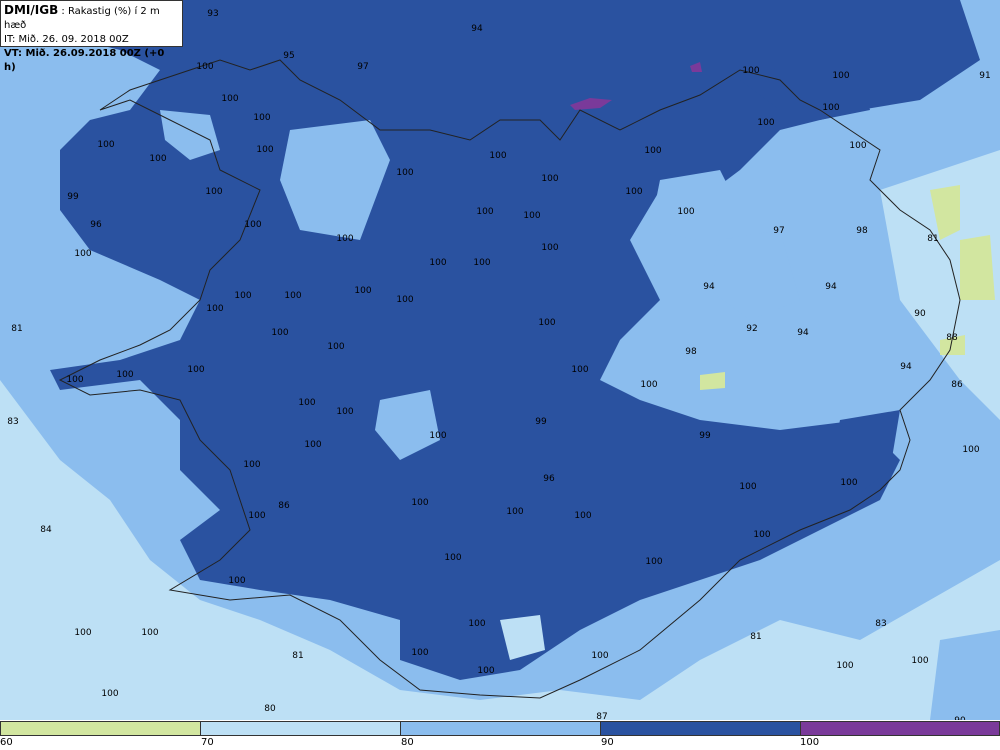 Image resolution: width=1000 pixels, height=750 pixels. I want to click on legend-tick-100: 100, so click(810, 742).